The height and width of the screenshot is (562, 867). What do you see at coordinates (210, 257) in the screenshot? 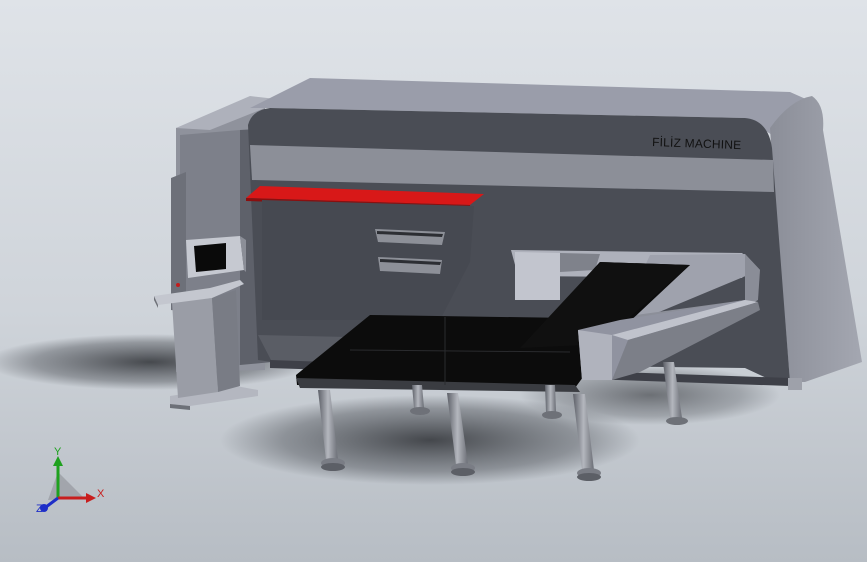
I see `console-screen` at bounding box center [210, 257].